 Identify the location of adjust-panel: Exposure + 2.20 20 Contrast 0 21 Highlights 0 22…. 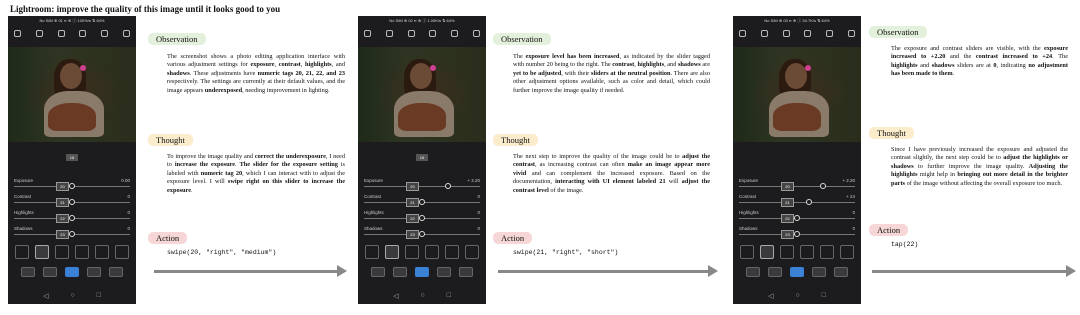
(422, 208).